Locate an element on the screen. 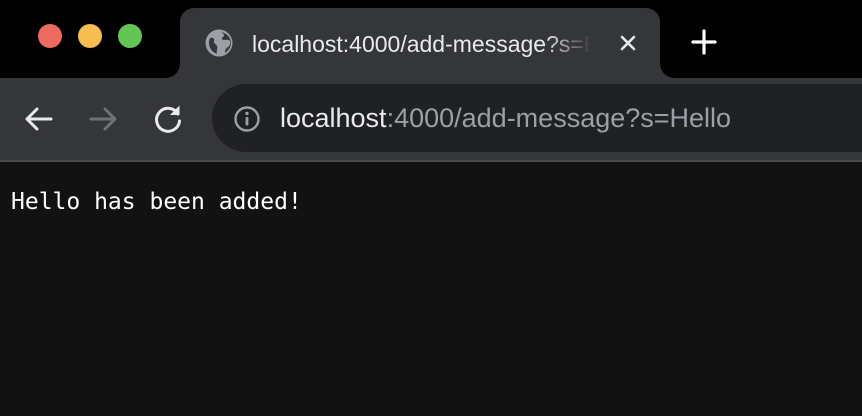 This screenshot has height=416, width=862. globe-icon is located at coordinates (219, 43).